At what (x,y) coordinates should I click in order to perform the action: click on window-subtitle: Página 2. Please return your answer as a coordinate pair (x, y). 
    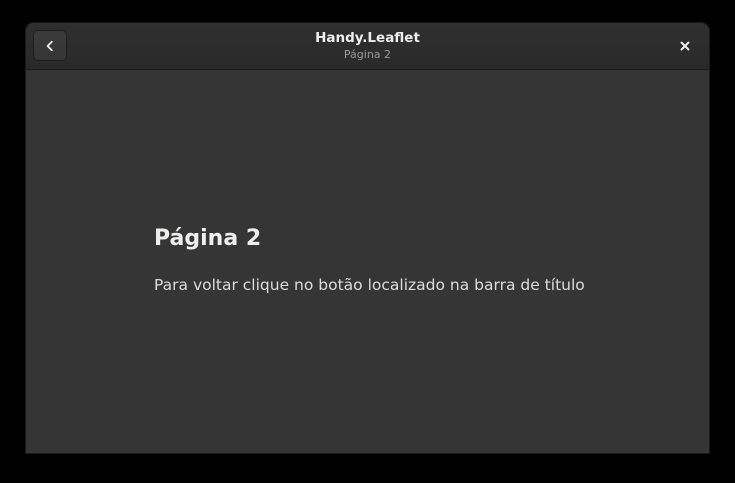
    Looking at the image, I should click on (367, 54).